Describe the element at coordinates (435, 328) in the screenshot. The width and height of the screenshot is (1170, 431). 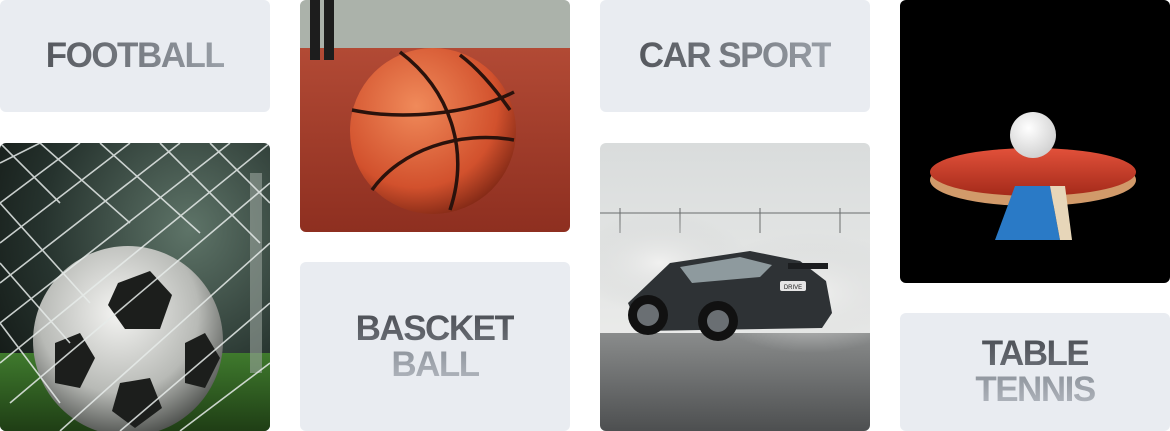
I see `basketball-label-line1: BASCKET` at that location.